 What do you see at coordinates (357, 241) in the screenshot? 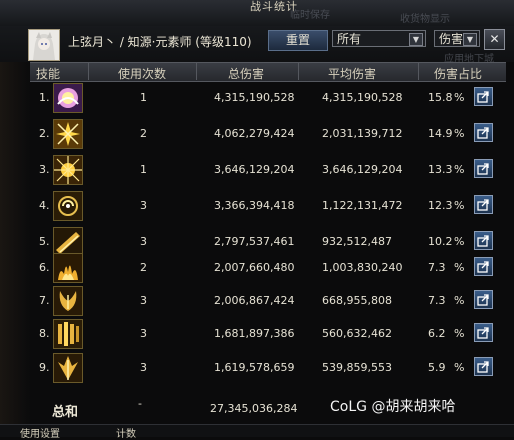
I see `row-average-damage: 932,512,487` at bounding box center [357, 241].